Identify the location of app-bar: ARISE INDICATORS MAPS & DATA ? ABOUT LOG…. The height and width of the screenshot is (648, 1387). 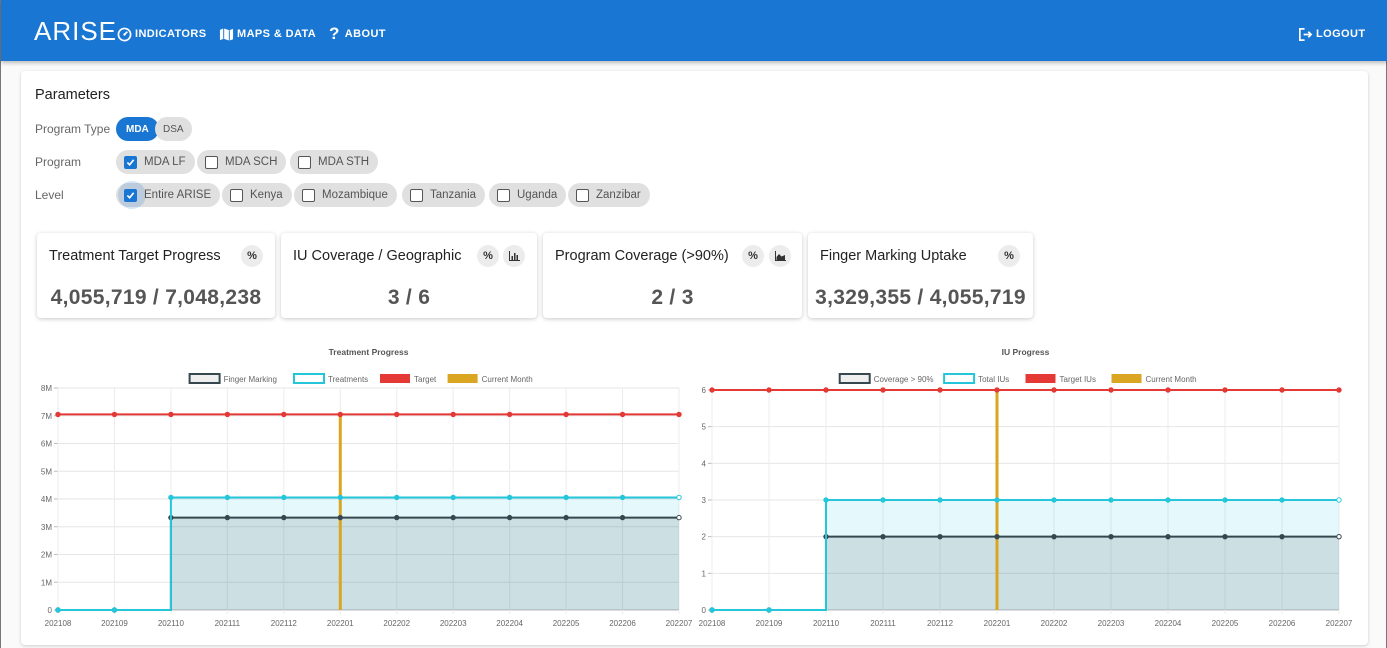
(694, 30).